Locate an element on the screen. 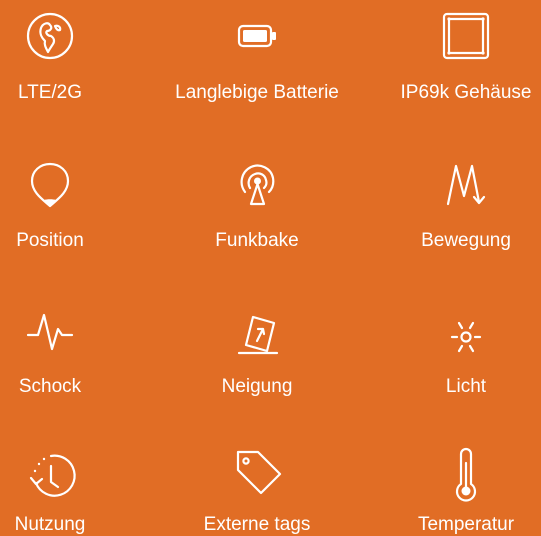  globe-icon is located at coordinates (50, 36).